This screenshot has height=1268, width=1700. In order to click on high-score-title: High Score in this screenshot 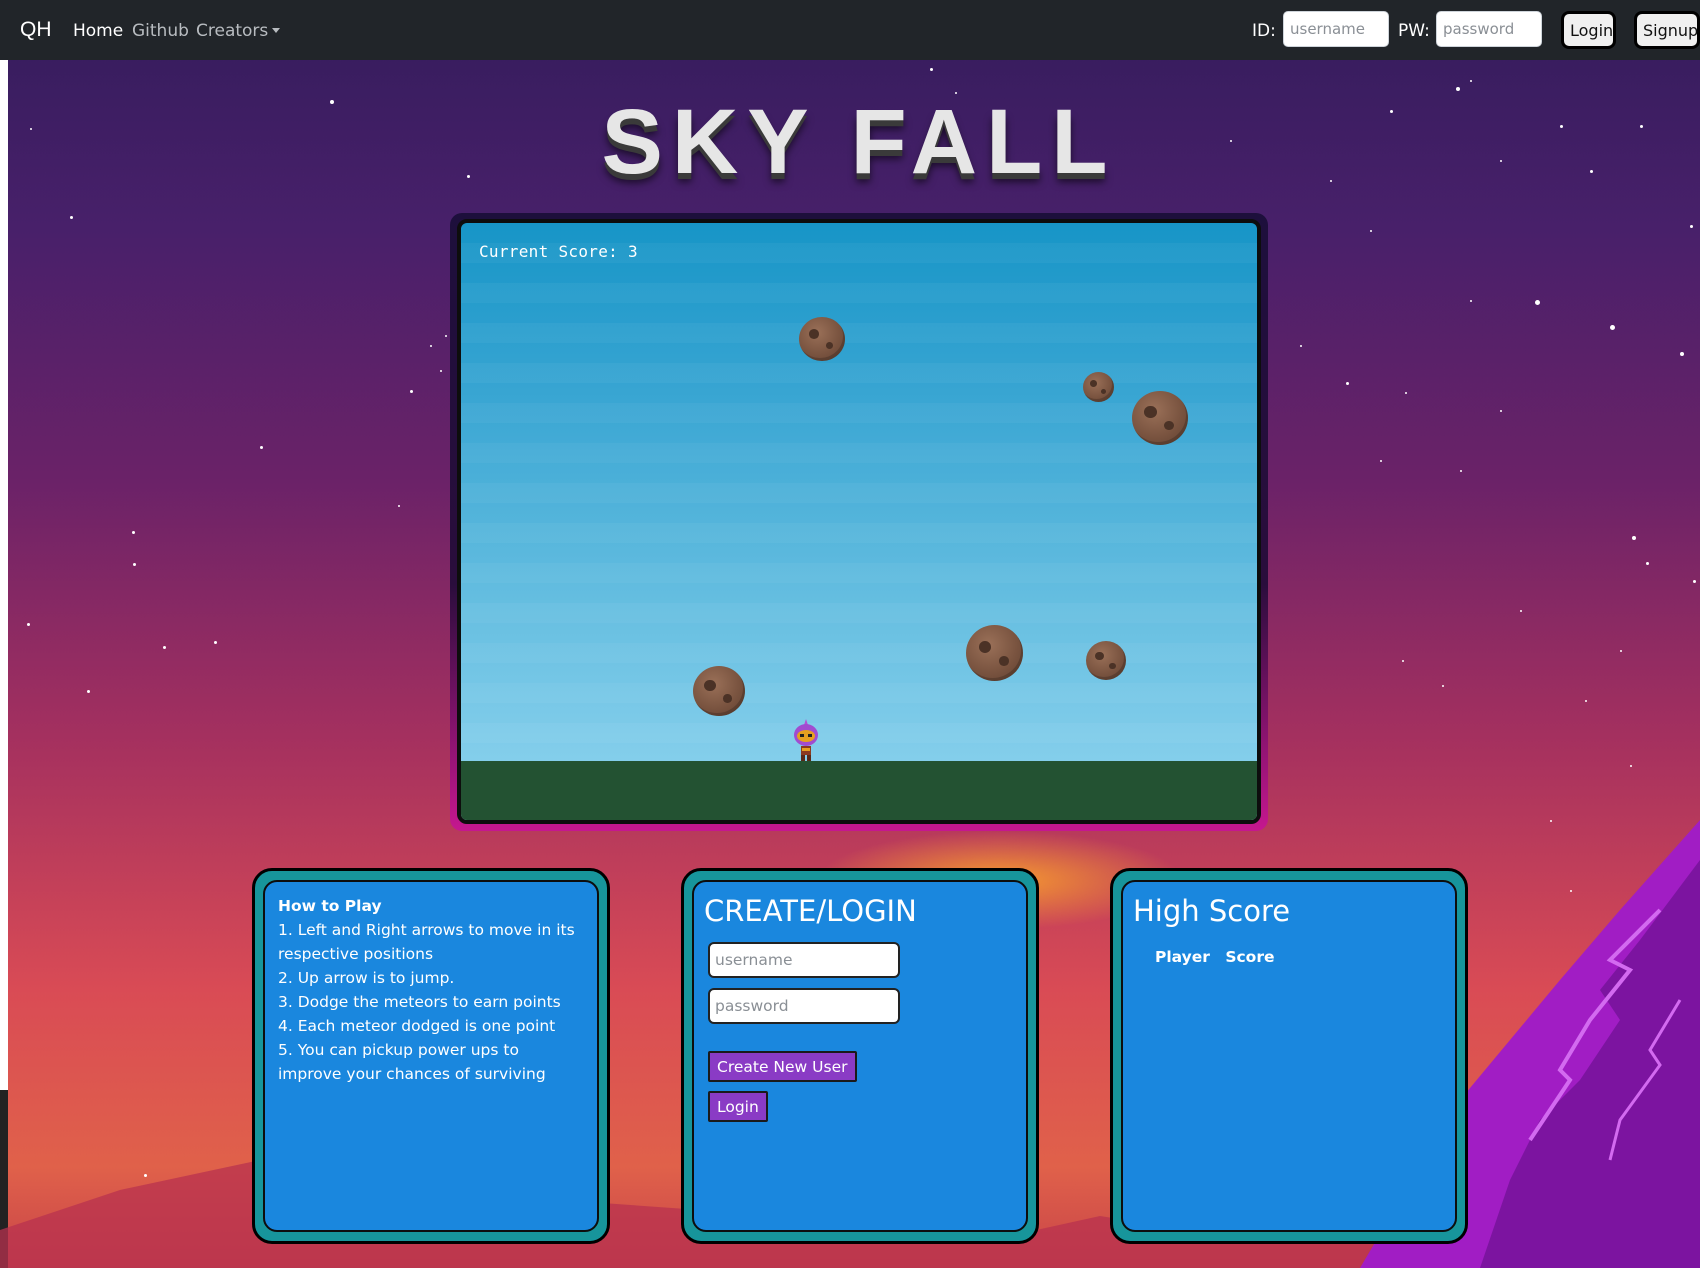, I will do `click(1212, 911)`.